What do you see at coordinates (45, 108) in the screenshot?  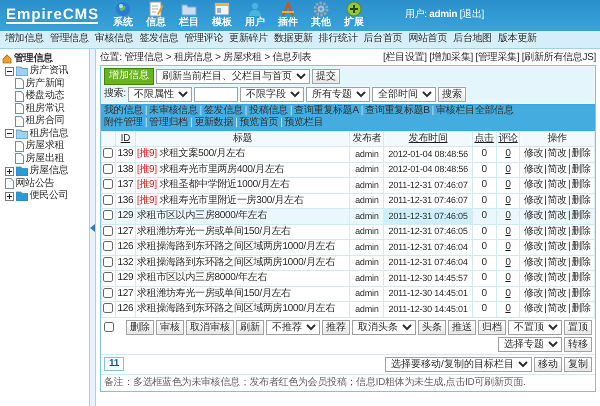 I see `tree-item: 租房常识` at bounding box center [45, 108].